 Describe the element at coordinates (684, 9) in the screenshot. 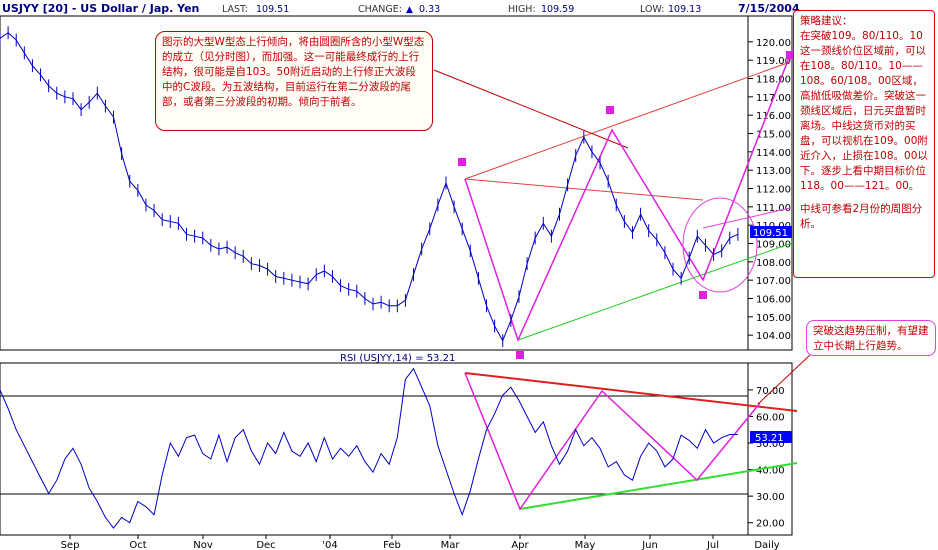

I see `low-value: 109.13` at that location.